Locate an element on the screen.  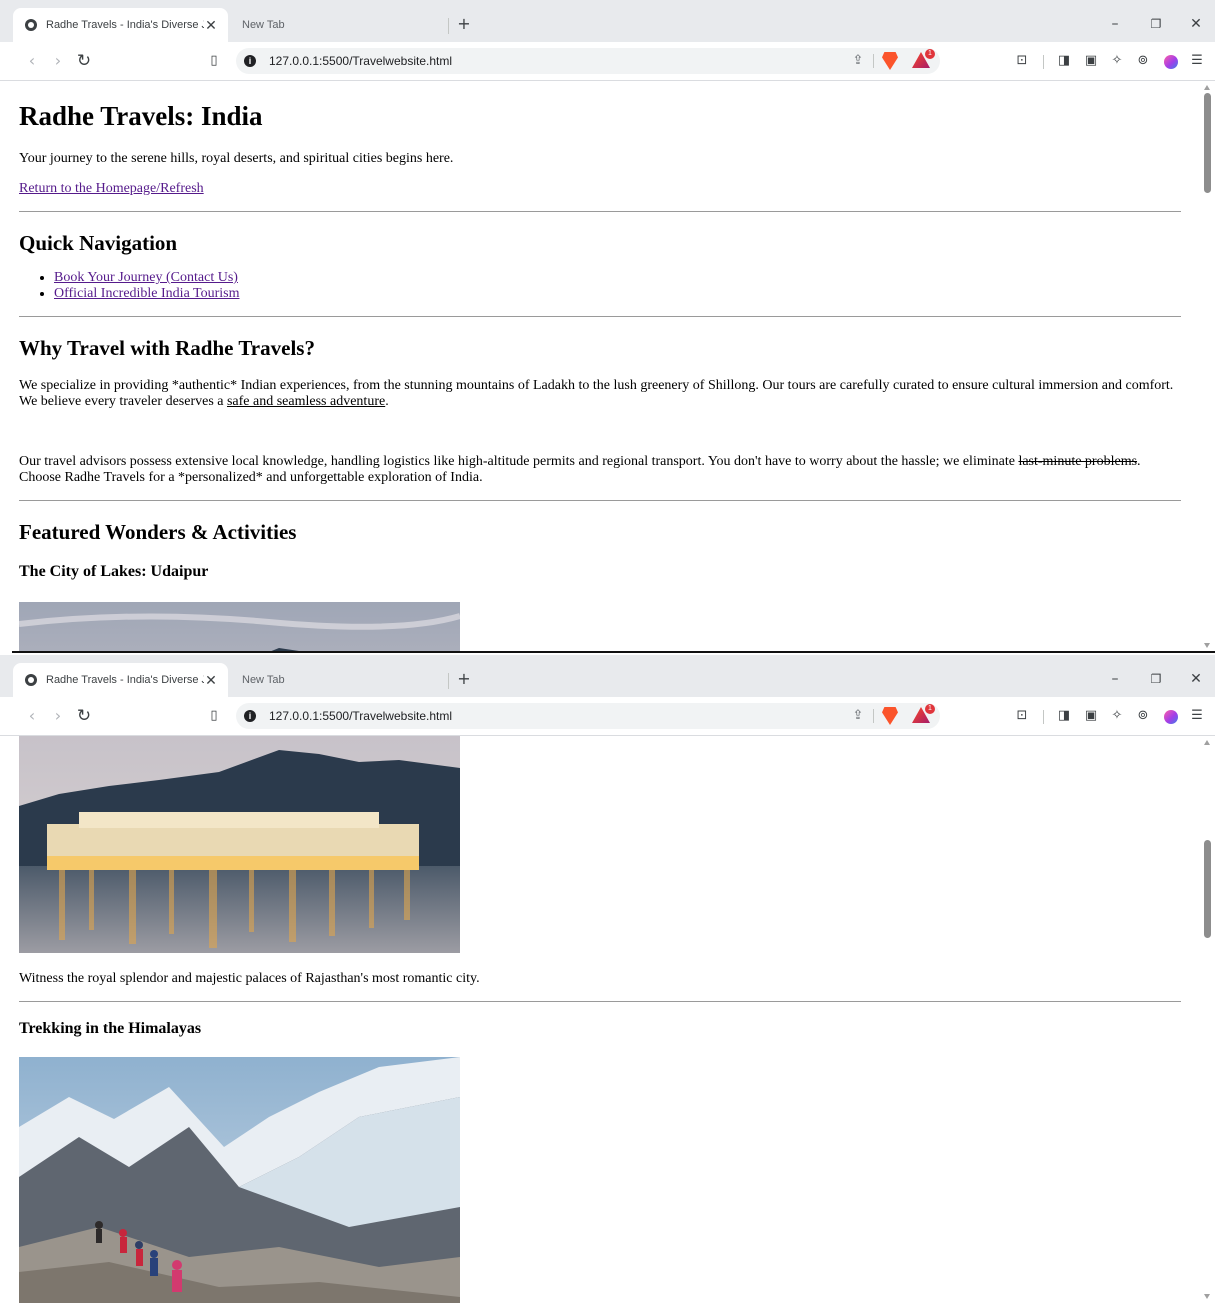
nav-item: Official Incredible India Tourism is located at coordinates (617, 294).